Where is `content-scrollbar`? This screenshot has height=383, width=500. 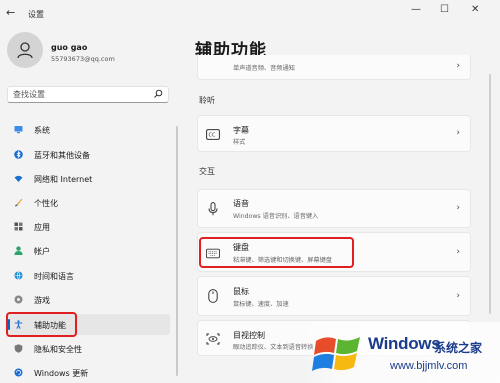 content-scrollbar is located at coordinates (490, 194).